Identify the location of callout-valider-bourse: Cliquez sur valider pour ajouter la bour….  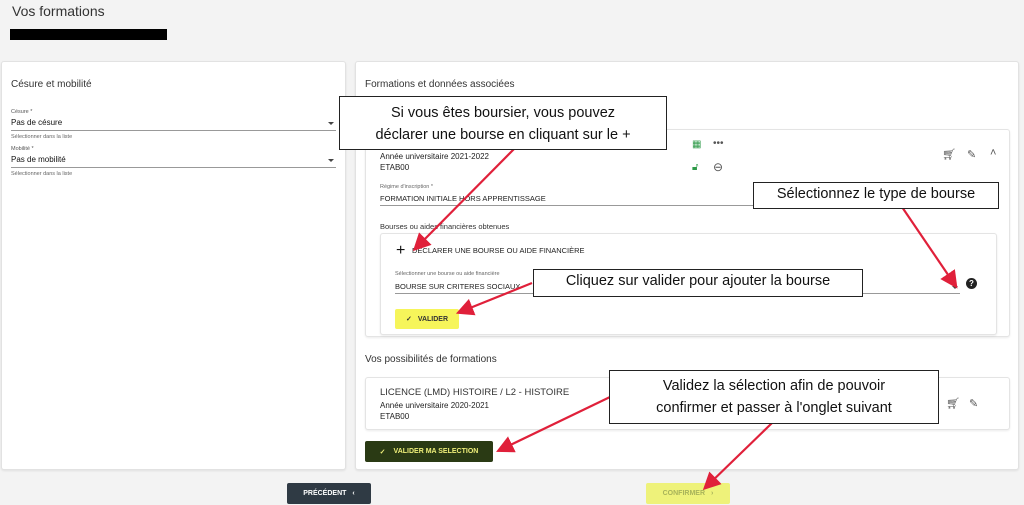
(698, 283).